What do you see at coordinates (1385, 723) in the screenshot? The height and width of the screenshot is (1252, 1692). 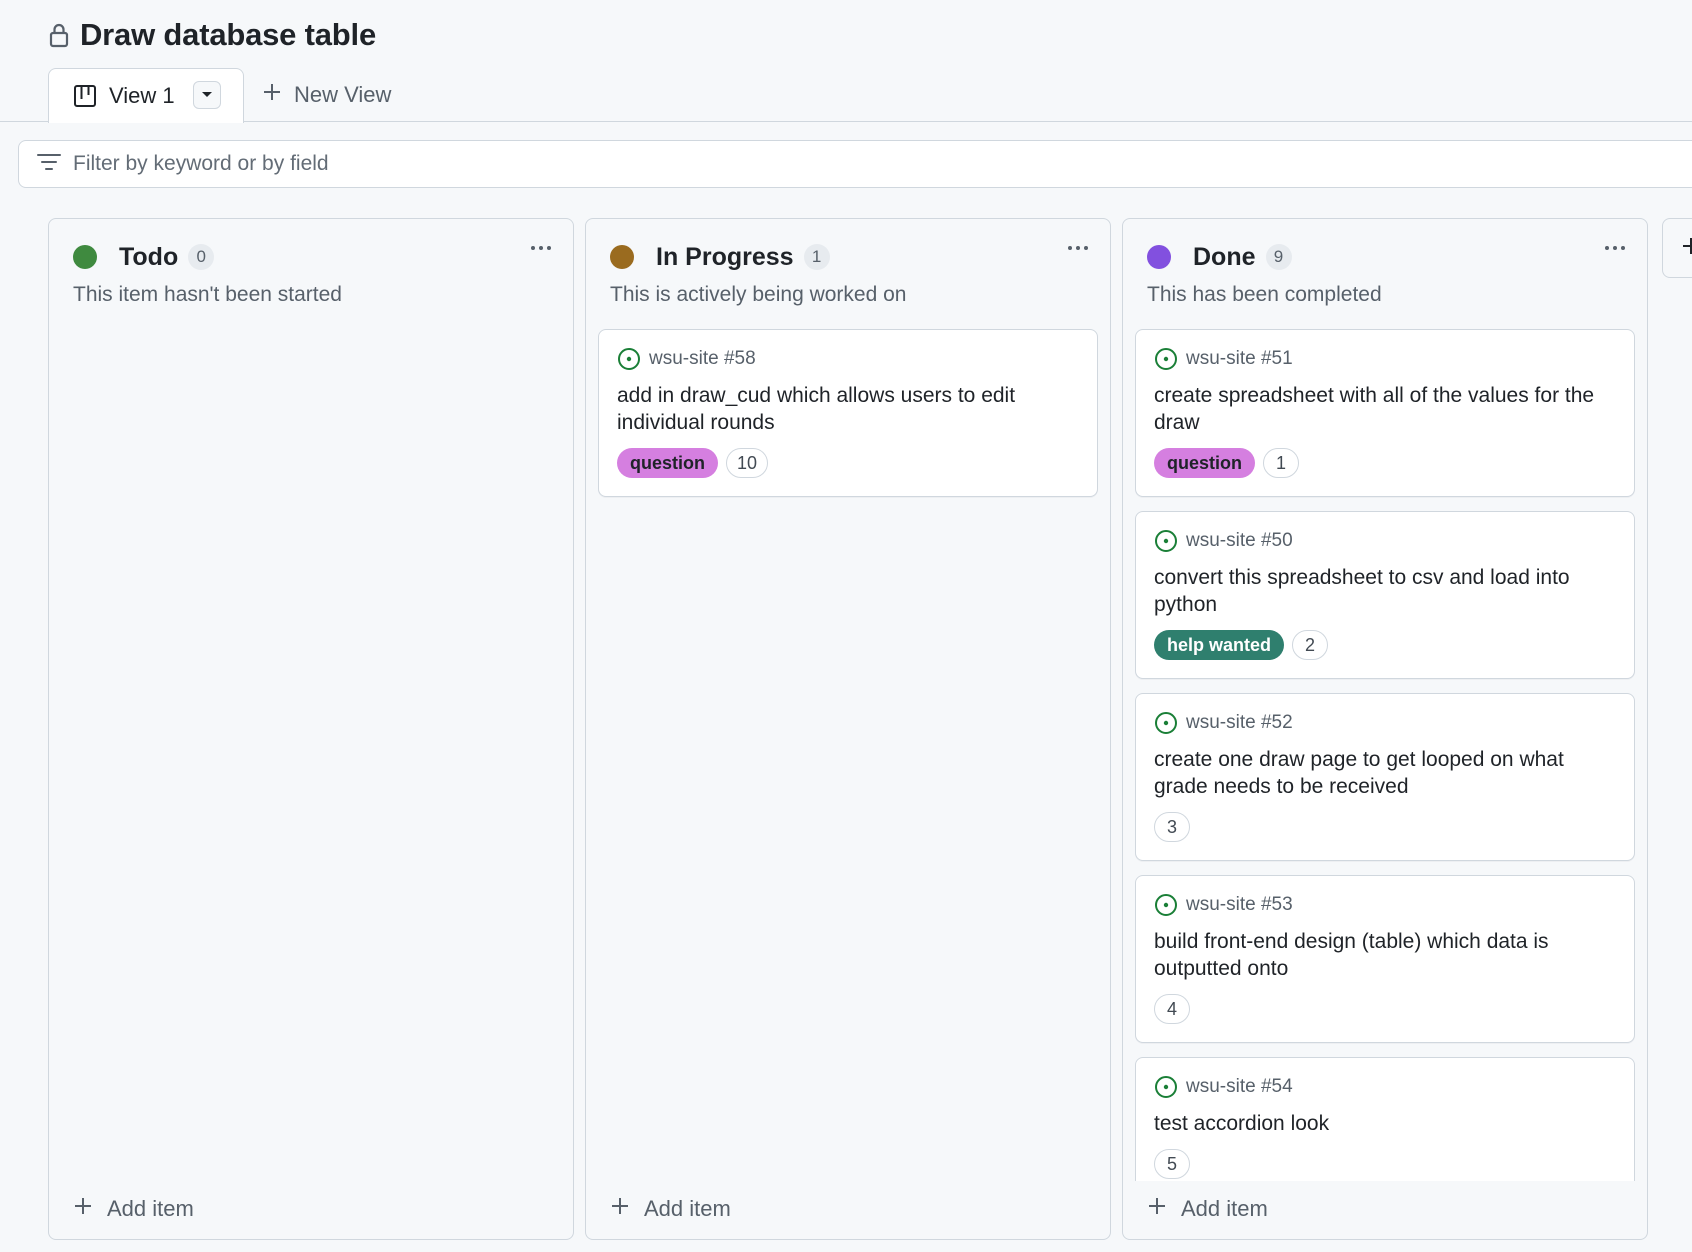 I see `card-reference: wsu-site #52` at bounding box center [1385, 723].